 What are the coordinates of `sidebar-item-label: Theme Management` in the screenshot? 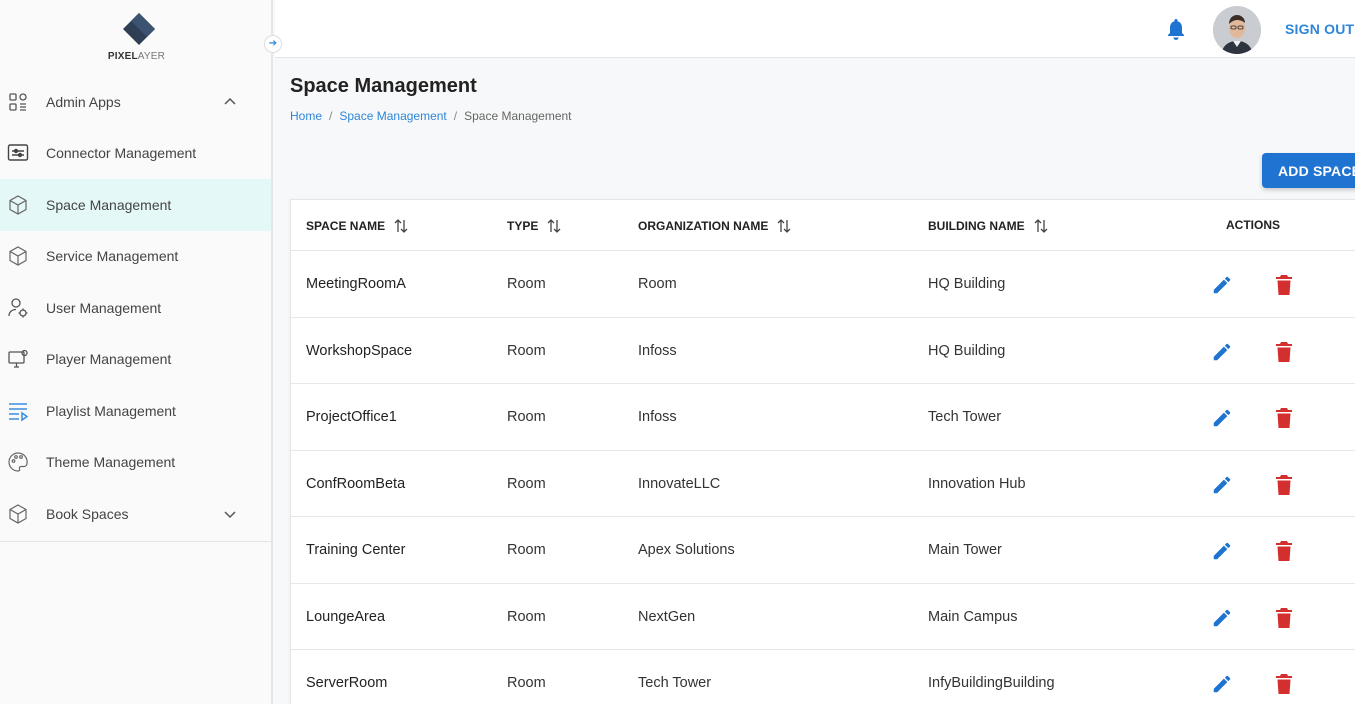 It's located at (111, 462).